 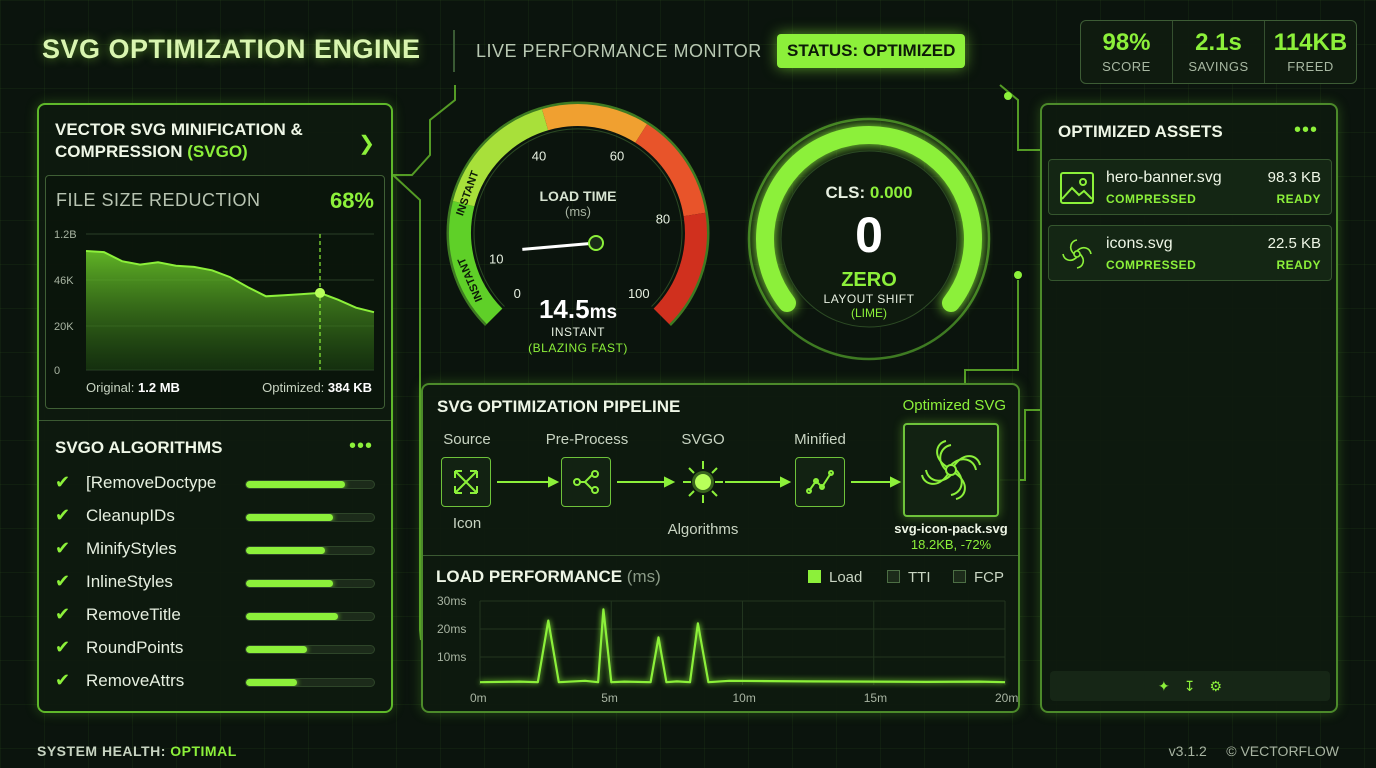 I want to click on gauge-needle-hub, so click(x=596, y=243).